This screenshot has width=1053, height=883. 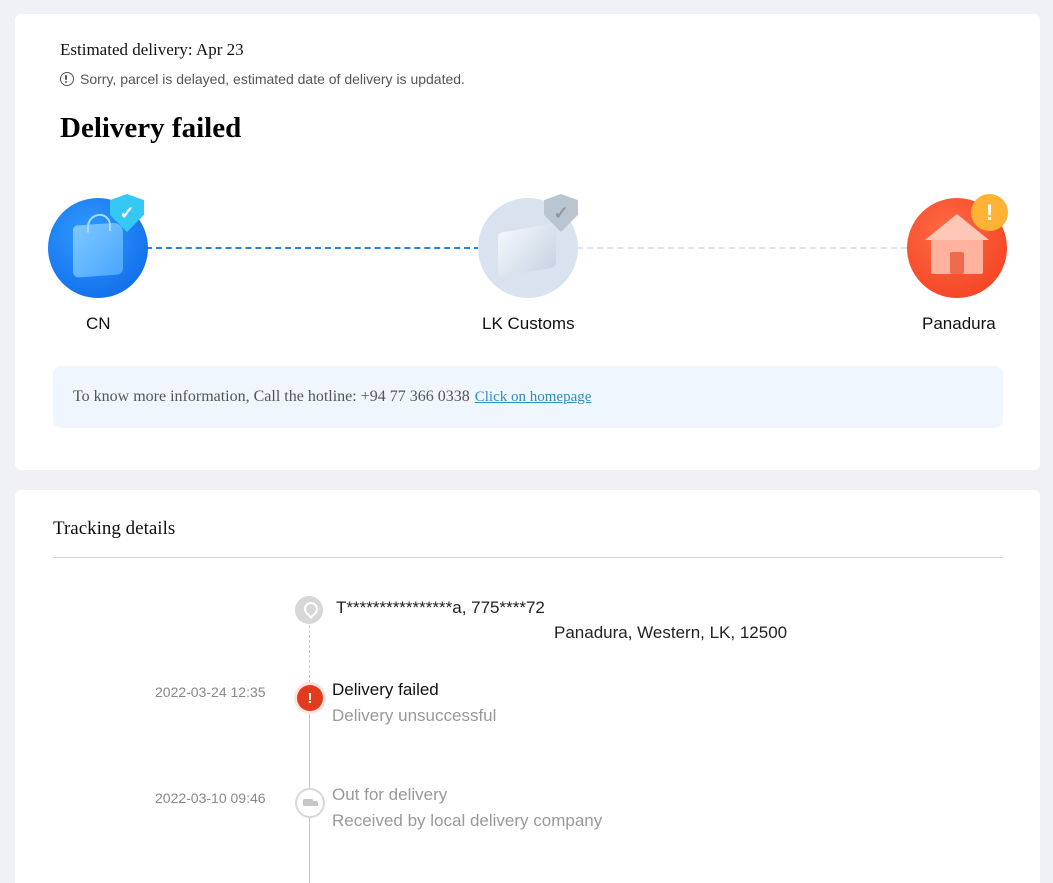 What do you see at coordinates (313, 248) in the screenshot?
I see `route-line-completed` at bounding box center [313, 248].